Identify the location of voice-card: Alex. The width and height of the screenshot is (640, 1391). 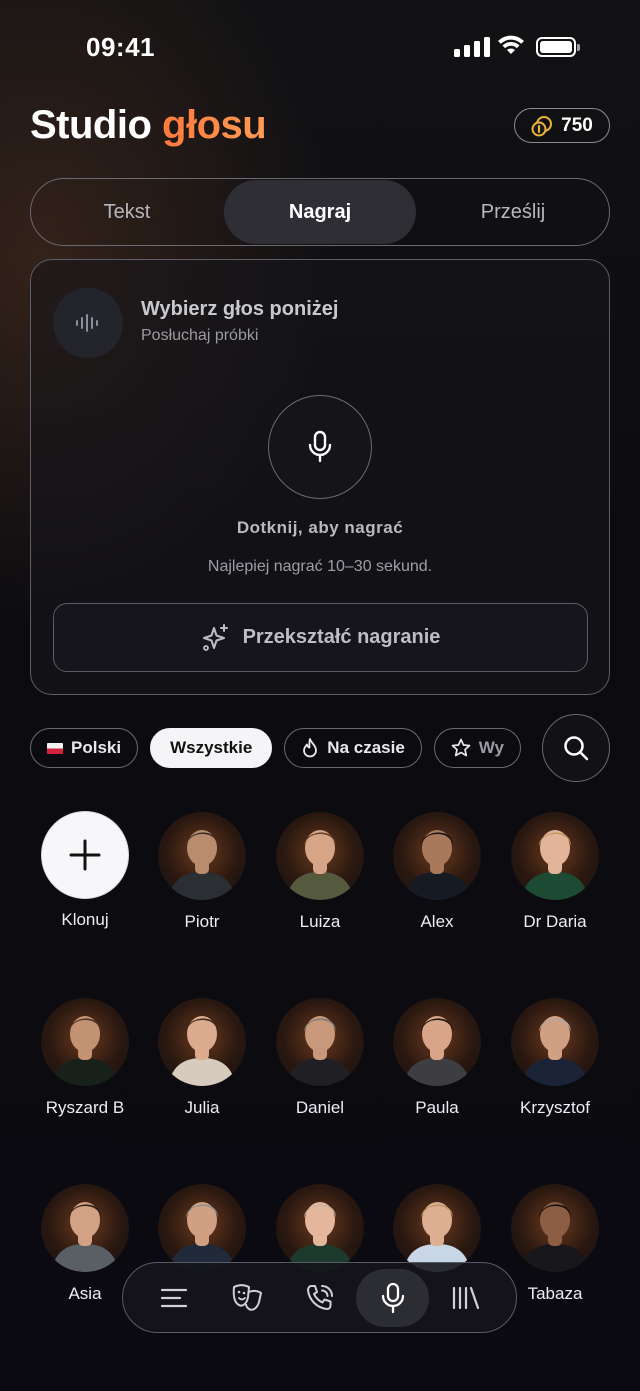
(437, 872).